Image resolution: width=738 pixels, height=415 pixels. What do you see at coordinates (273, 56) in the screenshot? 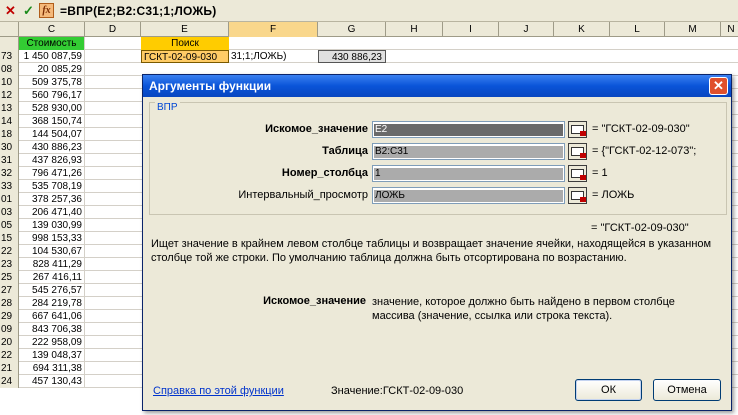
I see `formula-cell-f: 31;1;ЛОЖЬ)` at bounding box center [273, 56].